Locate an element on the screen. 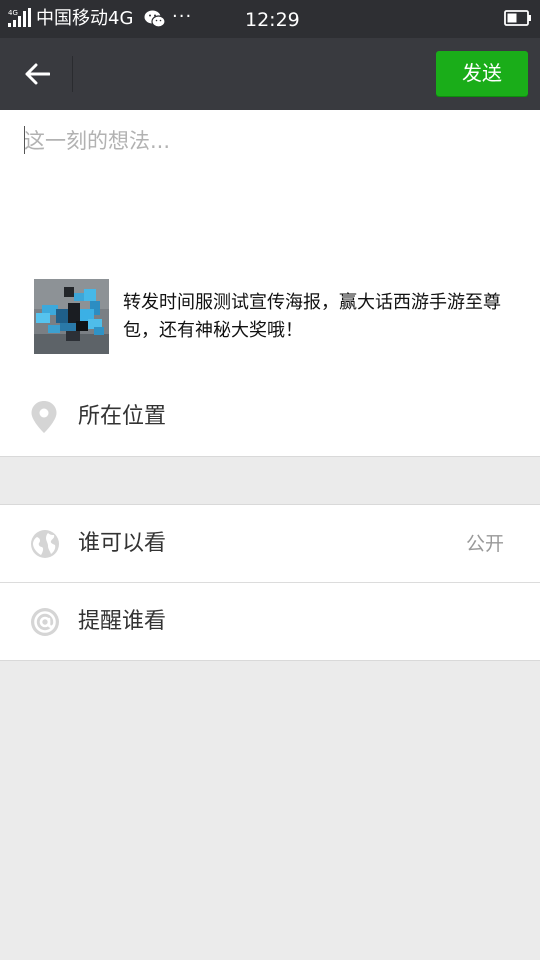  send-button: 发送 is located at coordinates (482, 73).